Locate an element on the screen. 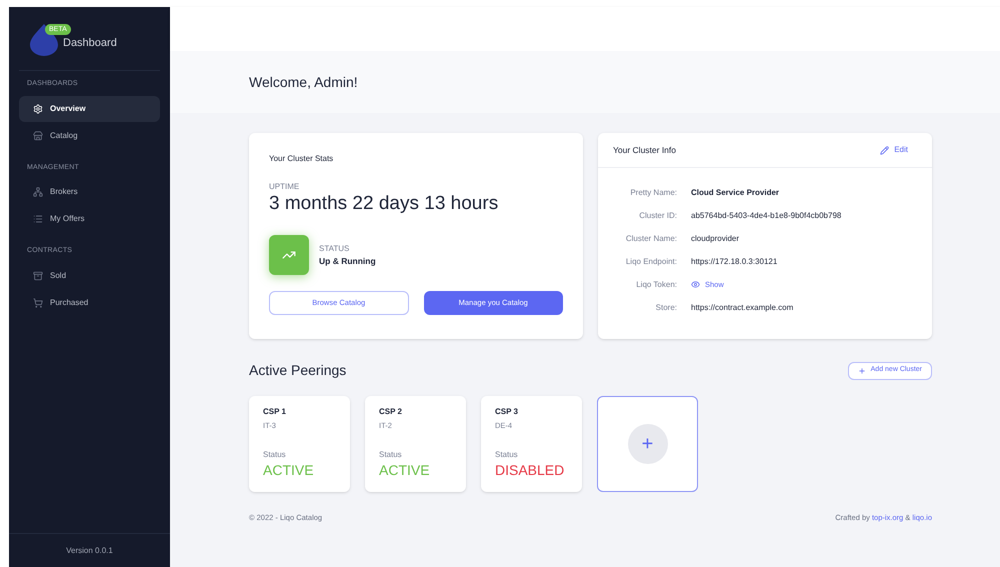  info-label: Cluster Name: is located at coordinates (650, 238).